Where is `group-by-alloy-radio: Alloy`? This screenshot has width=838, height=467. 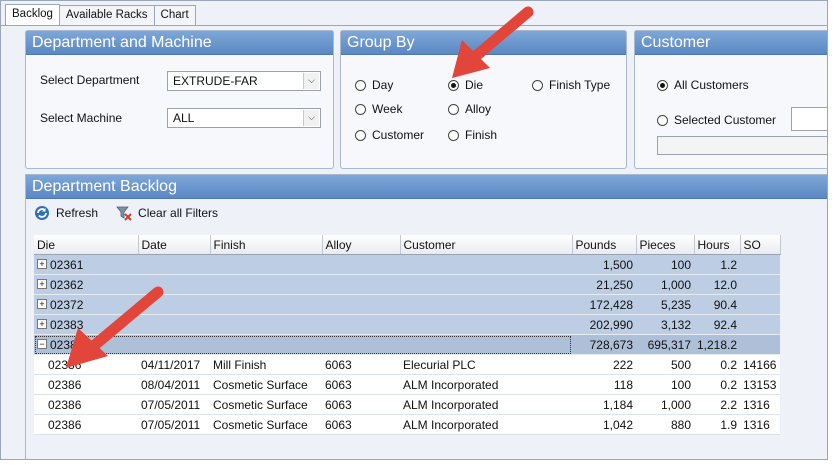 group-by-alloy-radio: Alloy is located at coordinates (469, 109).